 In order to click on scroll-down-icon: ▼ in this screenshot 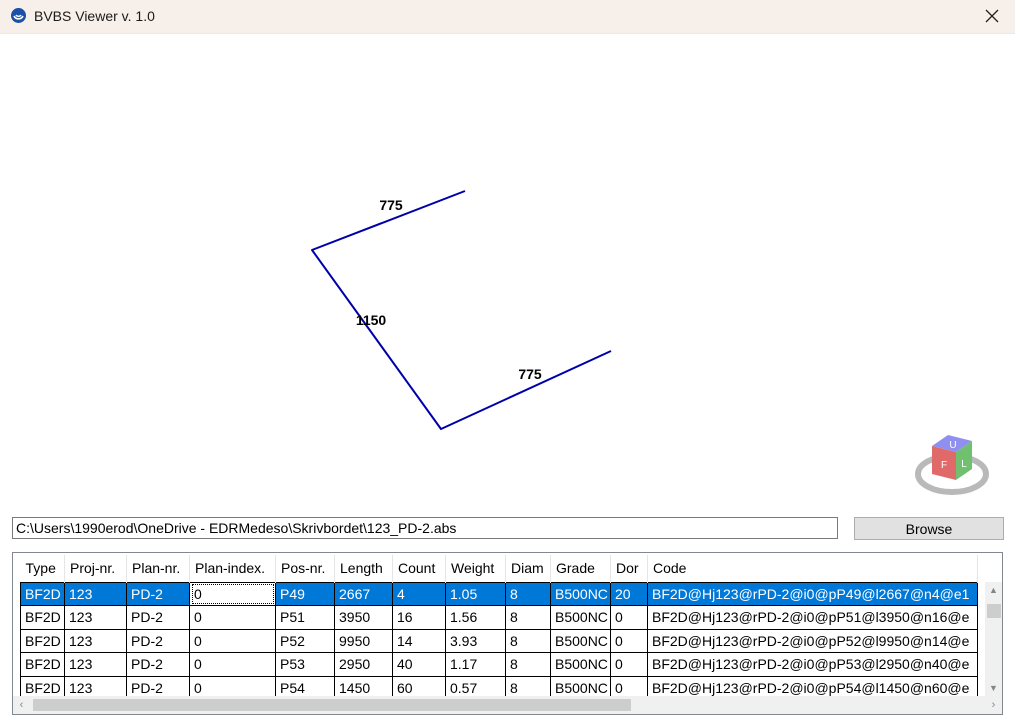, I will do `click(993, 688)`.